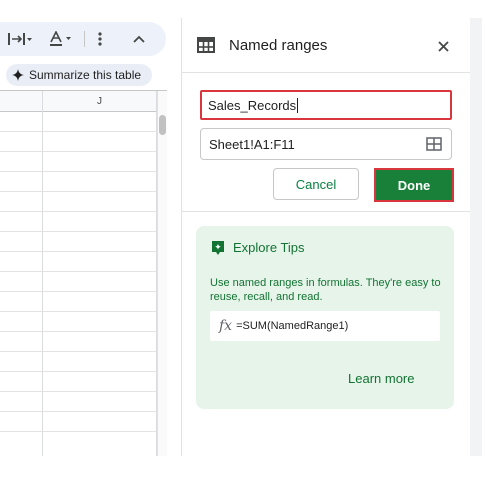  I want to click on text-color-icon, so click(61, 39).